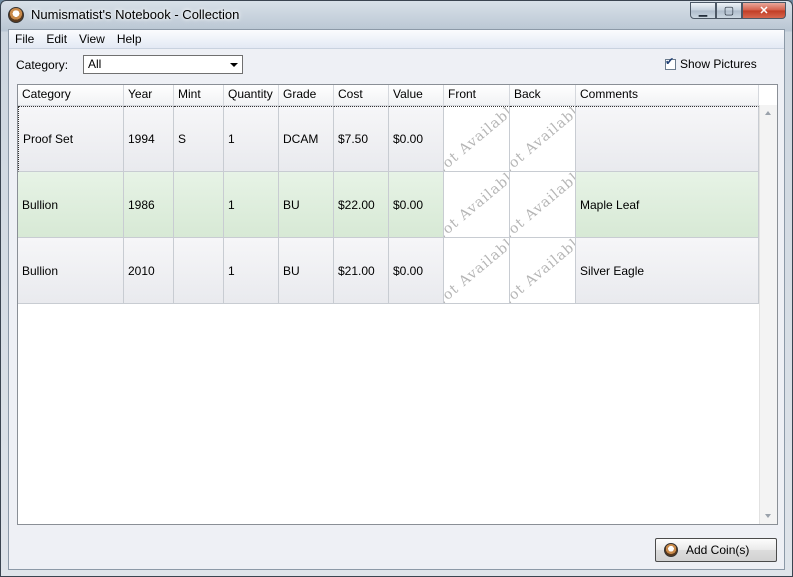  What do you see at coordinates (667, 95) in the screenshot?
I see `column-header-comments: Comments` at bounding box center [667, 95].